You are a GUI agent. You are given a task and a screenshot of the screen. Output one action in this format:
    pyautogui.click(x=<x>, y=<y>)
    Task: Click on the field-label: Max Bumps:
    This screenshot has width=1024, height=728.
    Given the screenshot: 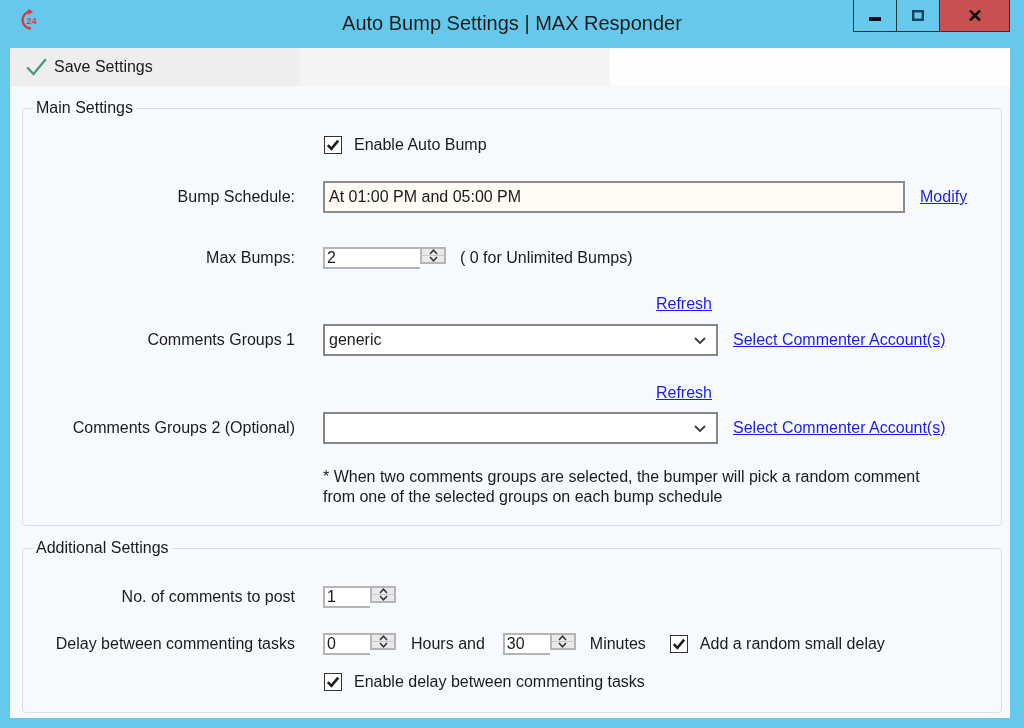 What is the action you would take?
    pyautogui.click(x=250, y=258)
    